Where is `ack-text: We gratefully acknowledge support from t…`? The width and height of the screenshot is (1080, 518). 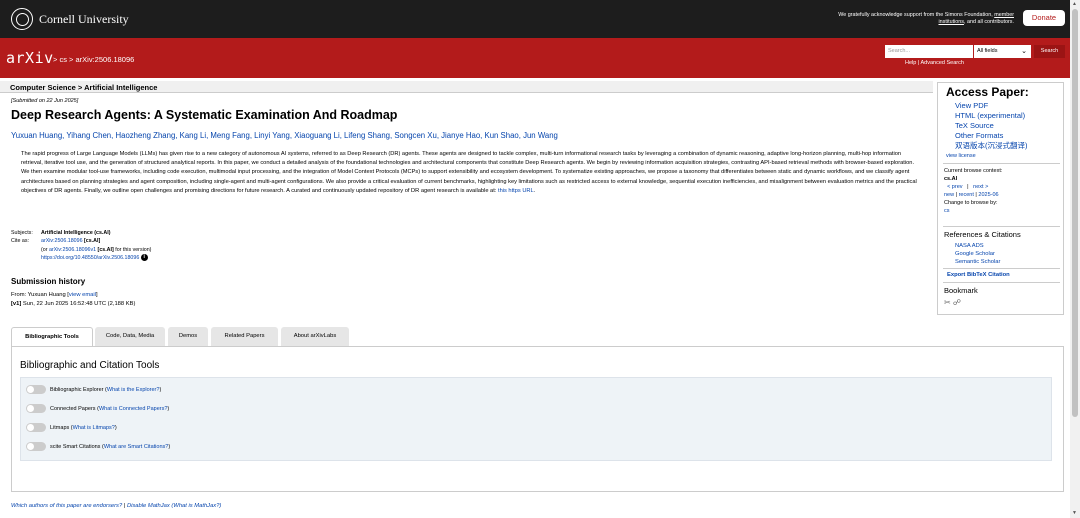 ack-text: We gratefully acknowledge support from t… is located at coordinates (915, 15).